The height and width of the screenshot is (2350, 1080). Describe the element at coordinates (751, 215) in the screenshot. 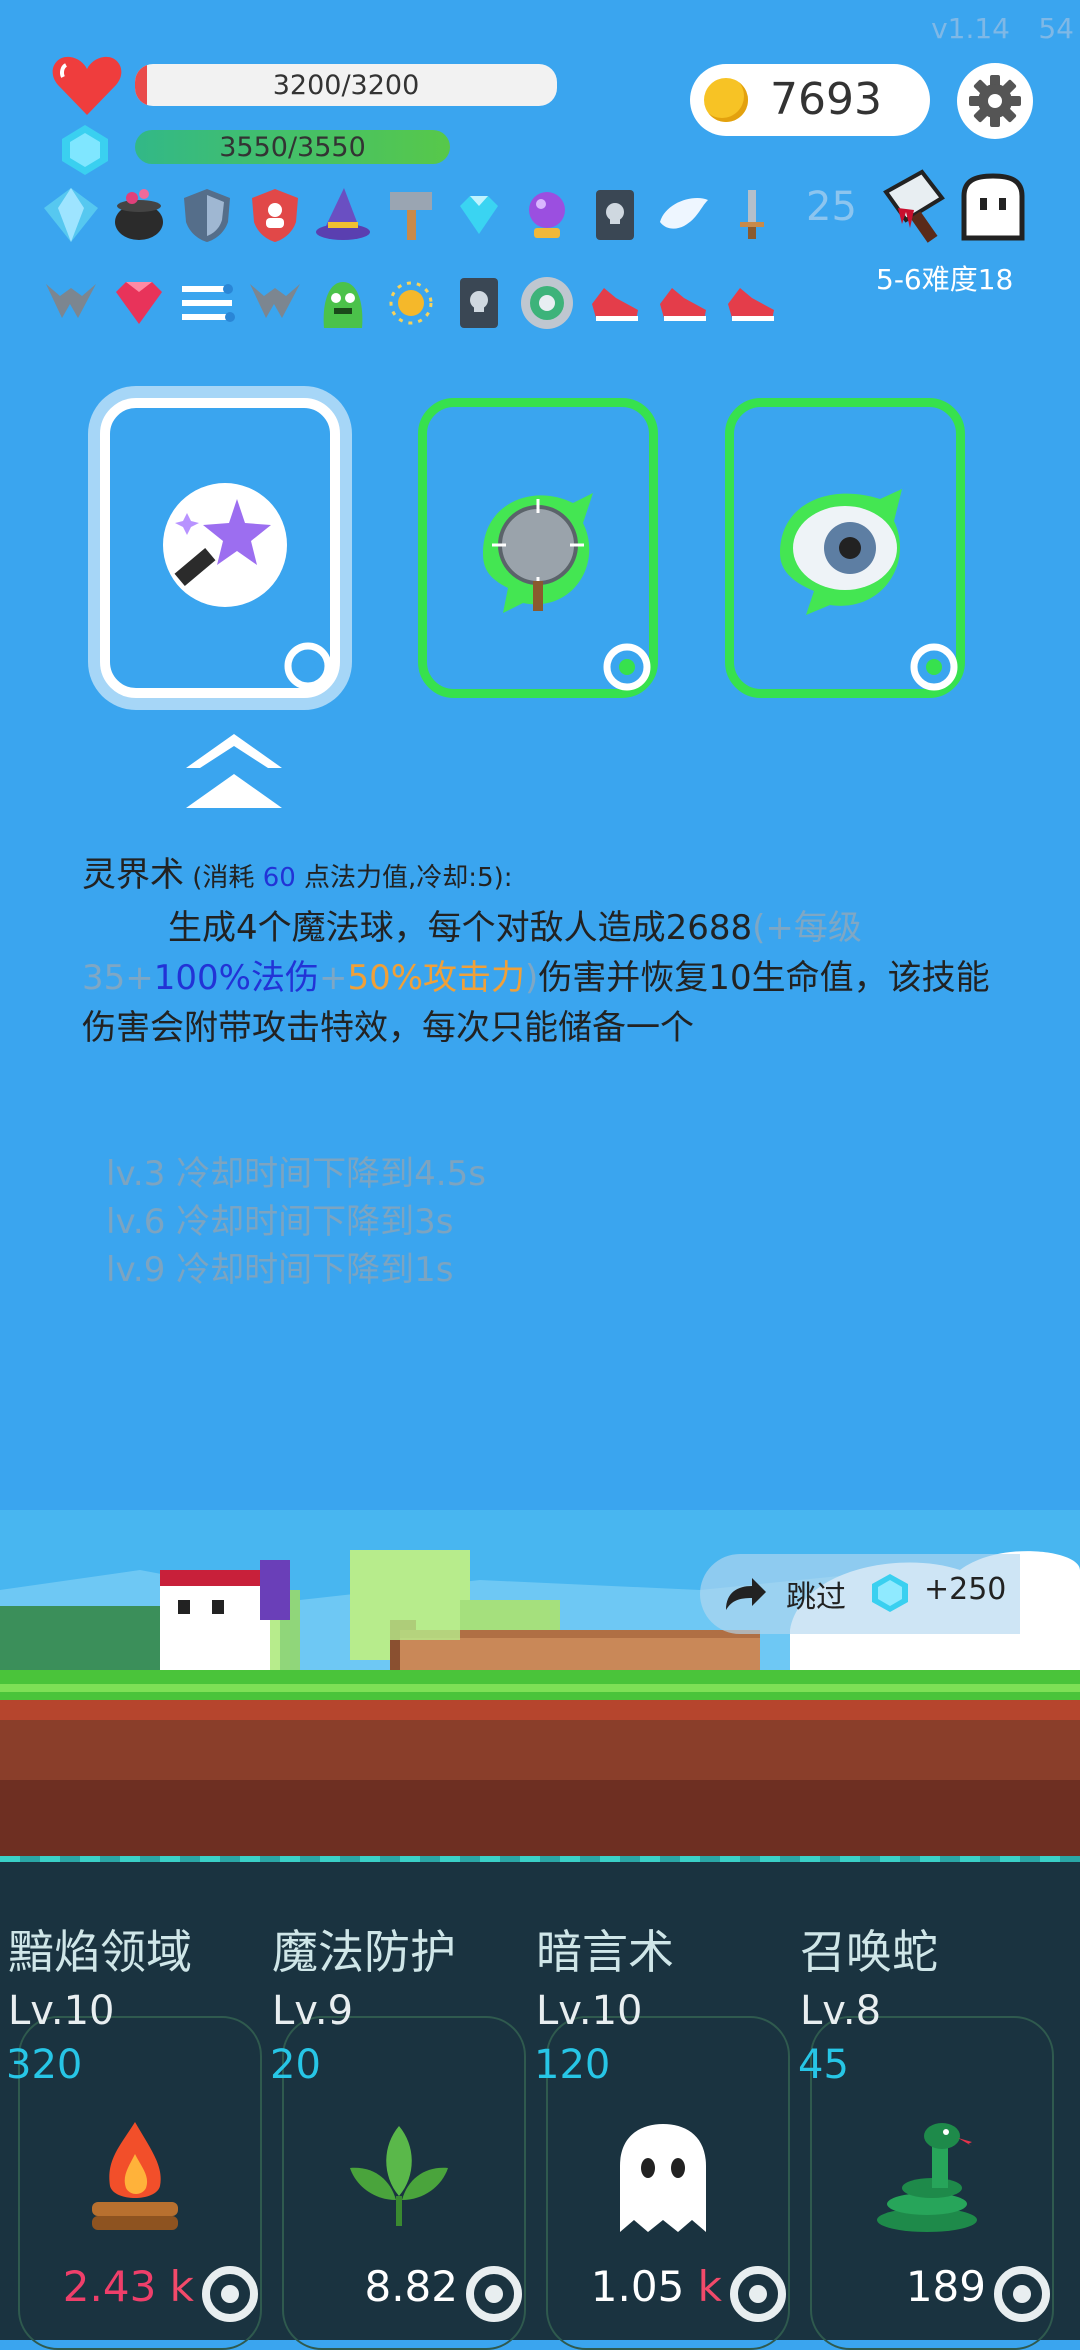

I see `sword-icon` at that location.